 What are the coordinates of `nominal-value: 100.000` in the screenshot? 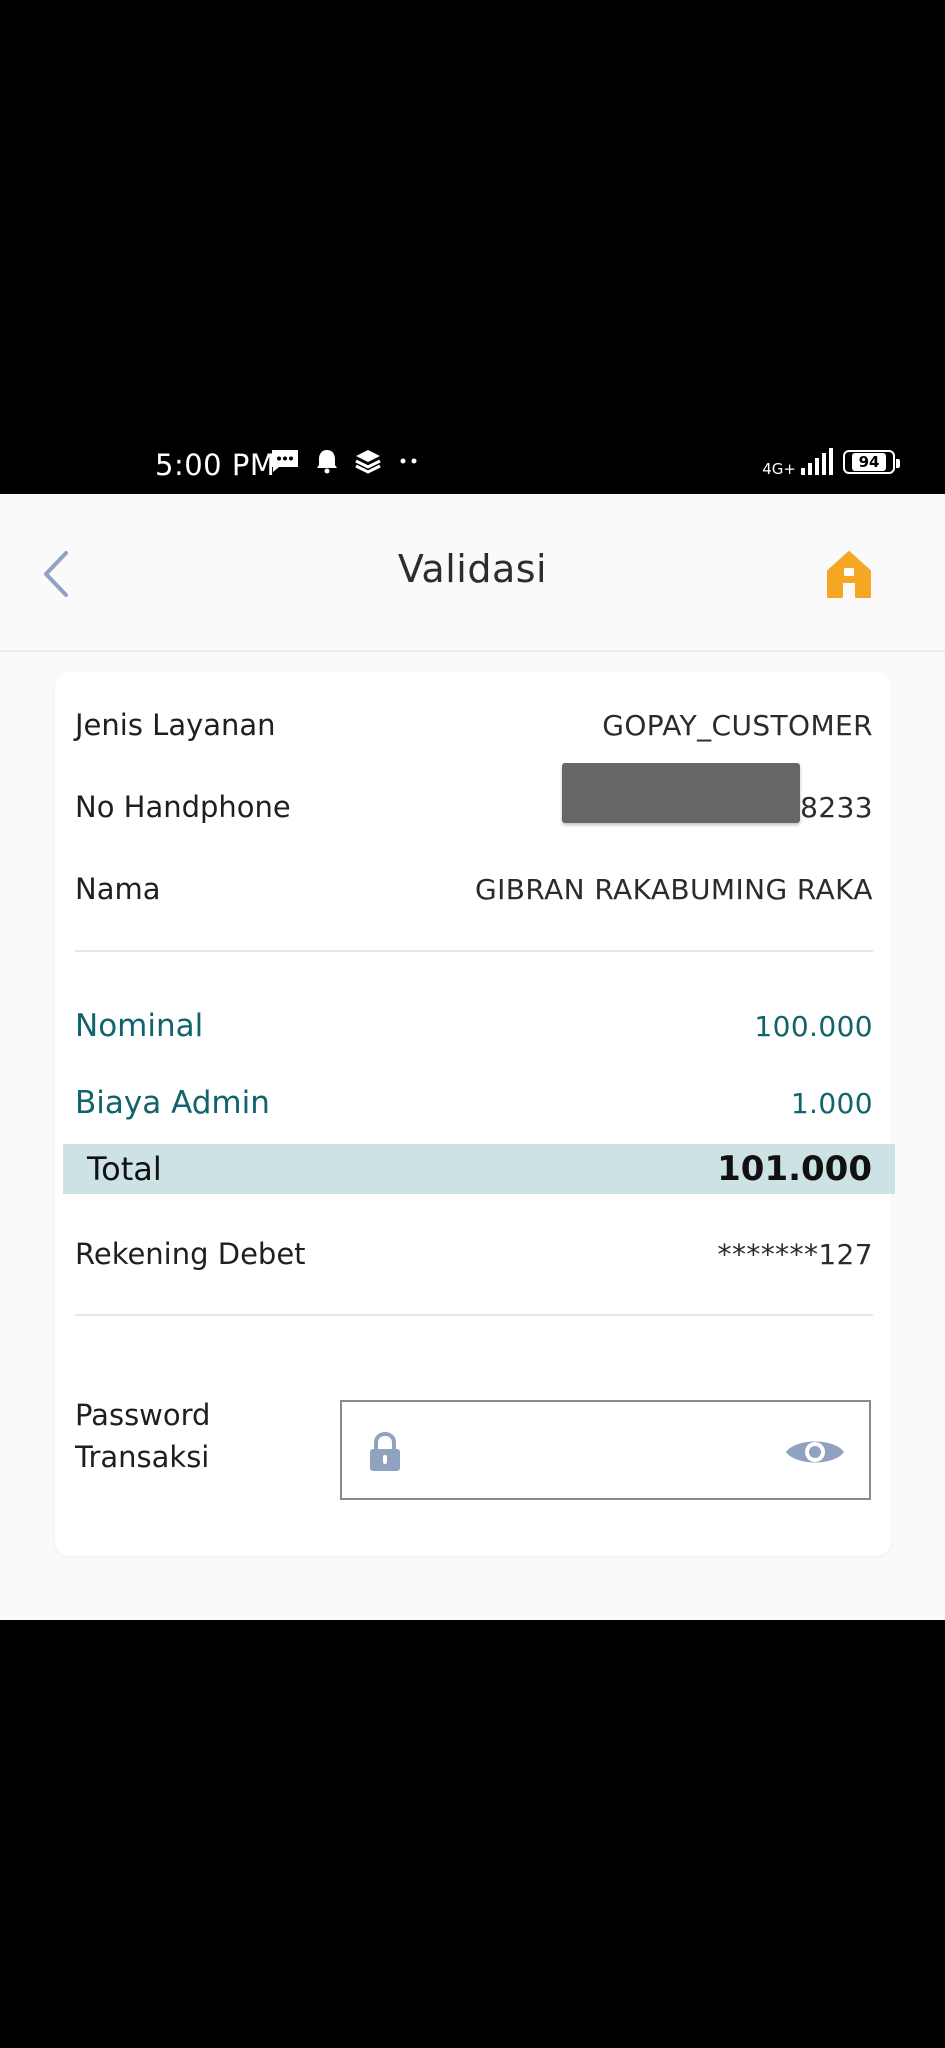 It's located at (813, 1026).